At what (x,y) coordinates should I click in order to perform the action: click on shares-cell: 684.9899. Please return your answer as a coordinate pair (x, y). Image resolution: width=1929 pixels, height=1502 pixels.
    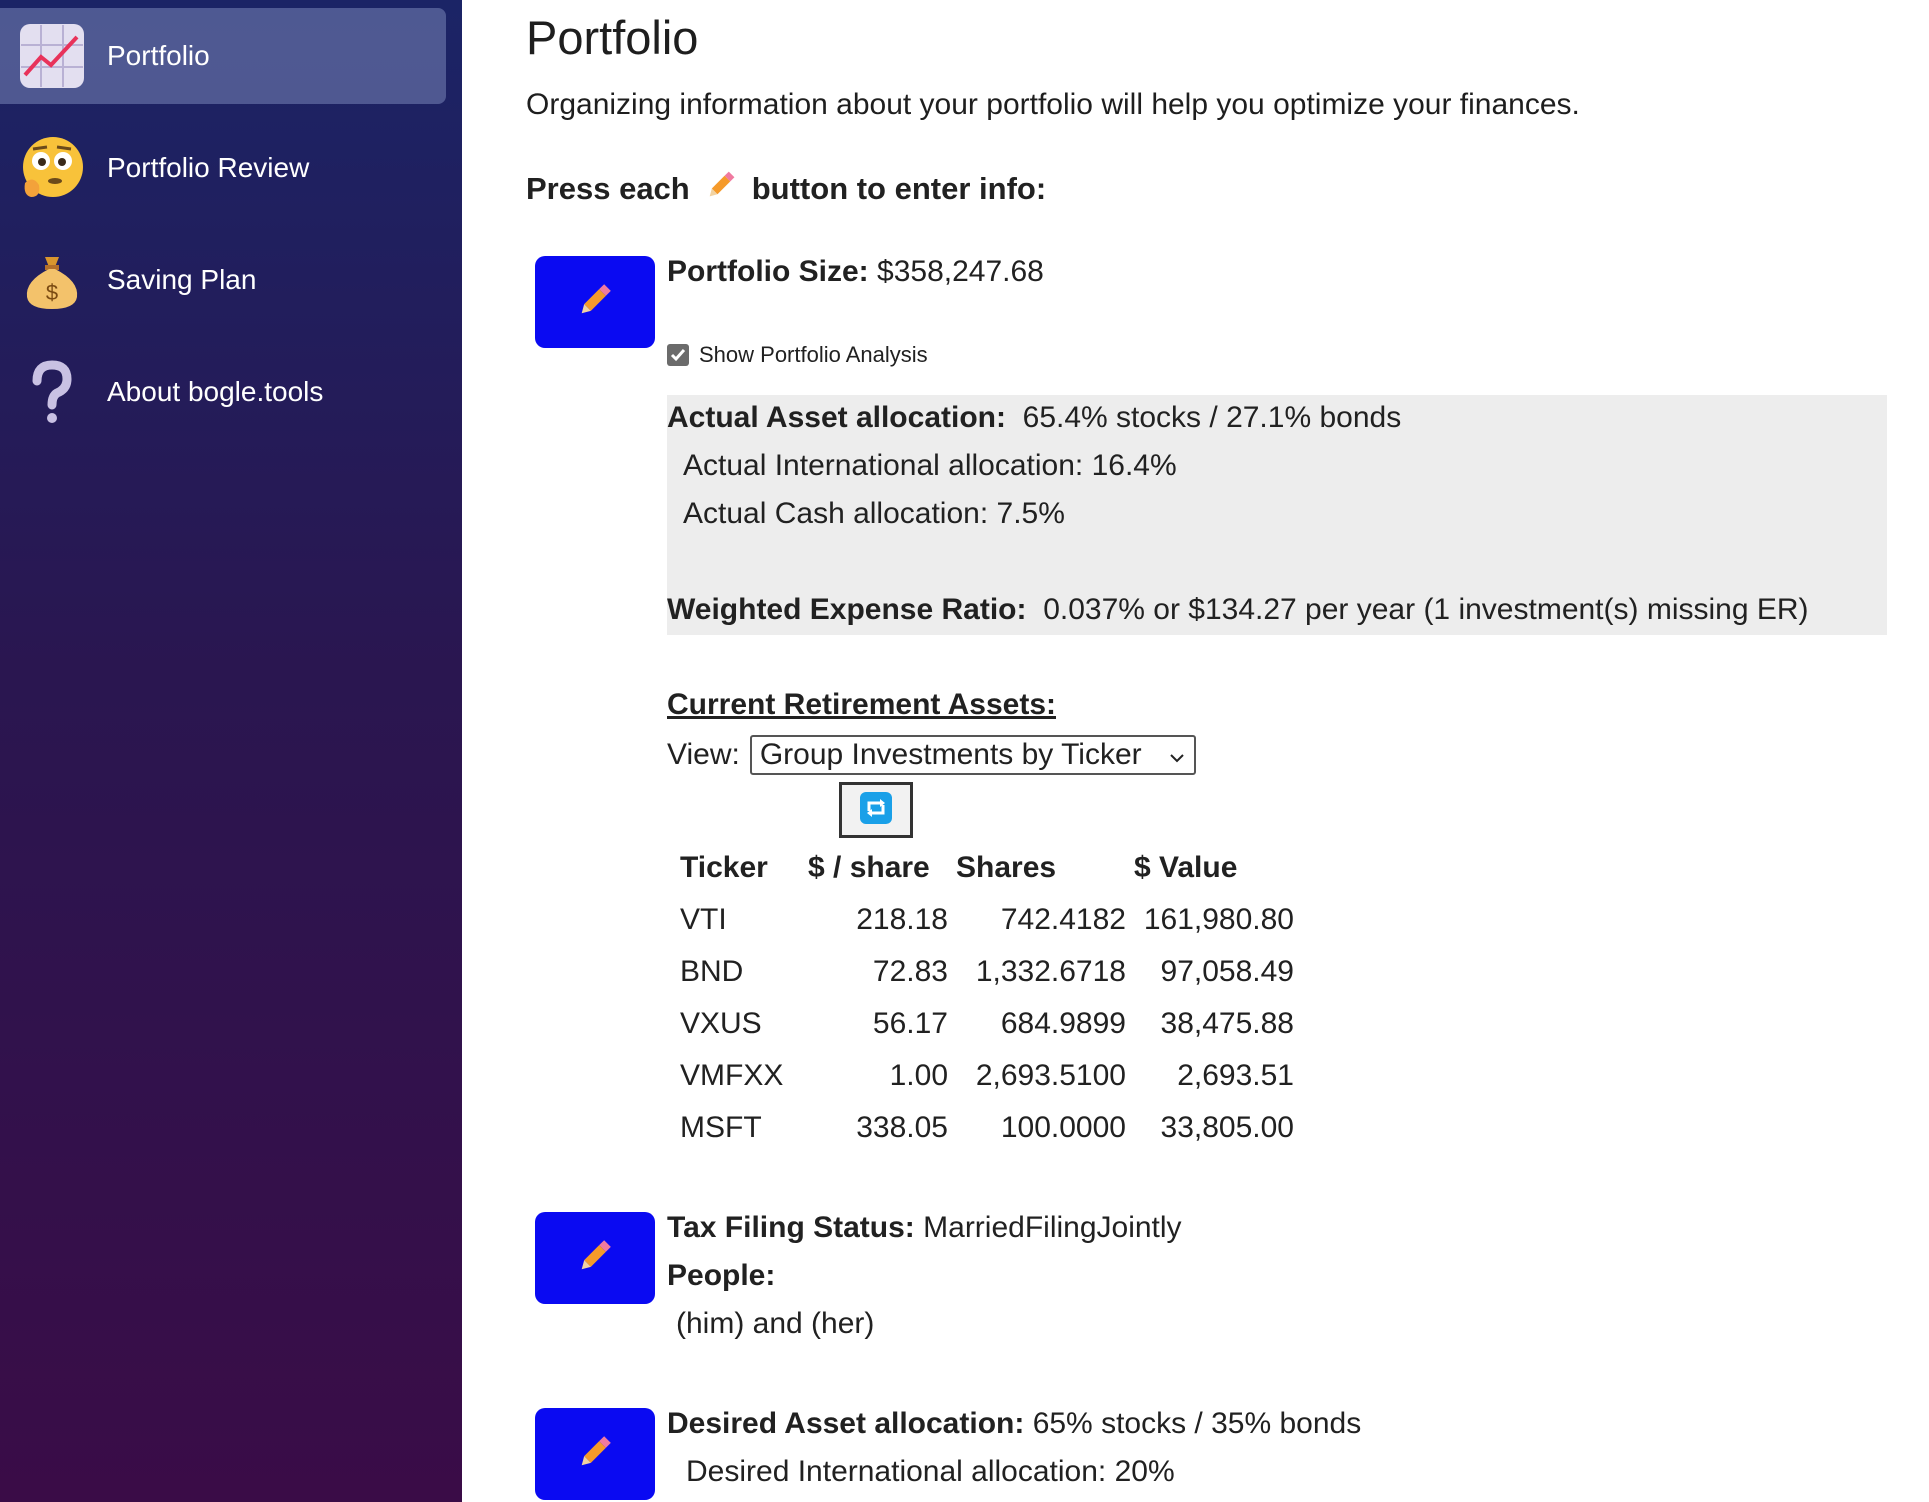
    Looking at the image, I should click on (1063, 1023).